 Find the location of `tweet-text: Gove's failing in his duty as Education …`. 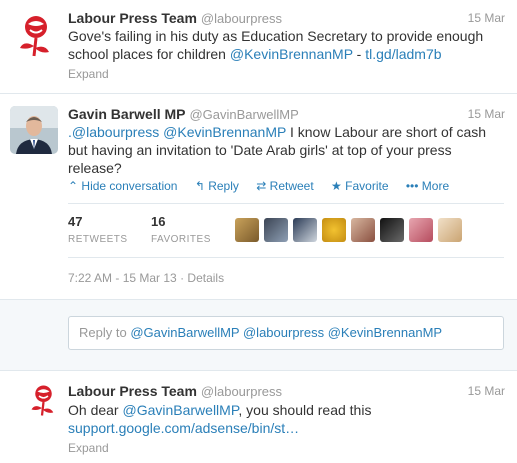

tweet-text: Gove's failing in his duty as Education … is located at coordinates (276, 45).